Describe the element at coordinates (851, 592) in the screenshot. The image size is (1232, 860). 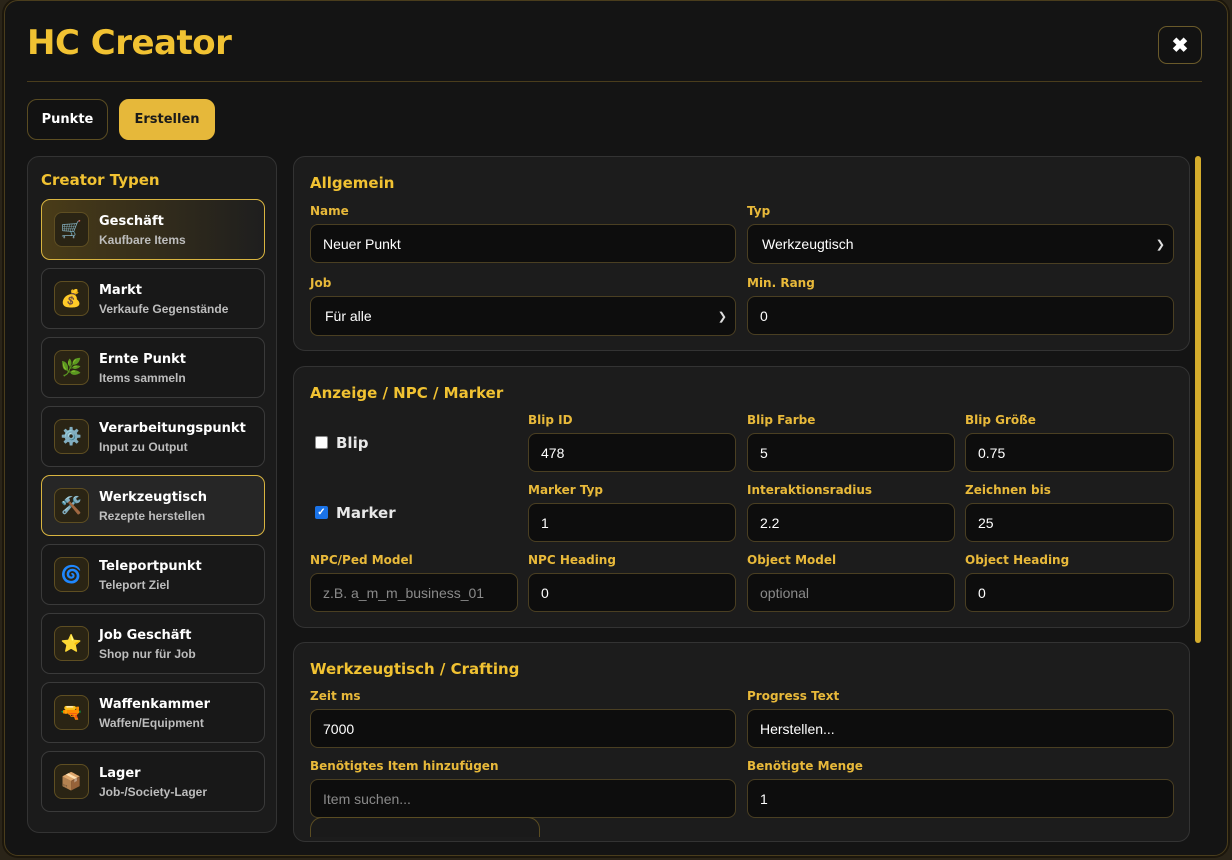
I see `object-model-input: optional` at that location.